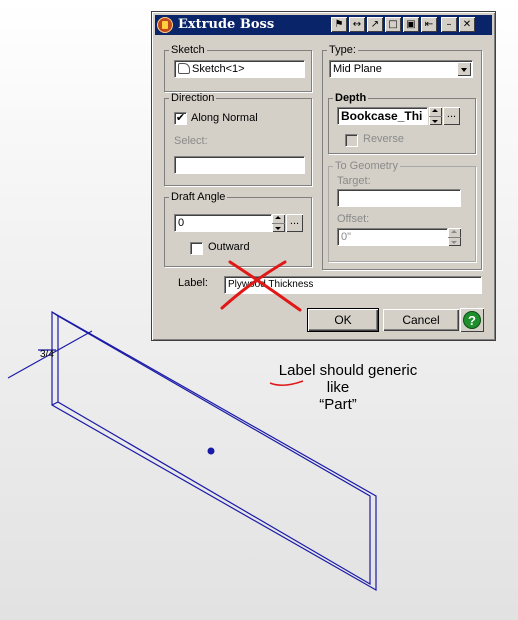 This screenshot has height=620, width=518. Describe the element at coordinates (346, 237) in the screenshot. I see `offset-value: 0"` at that location.